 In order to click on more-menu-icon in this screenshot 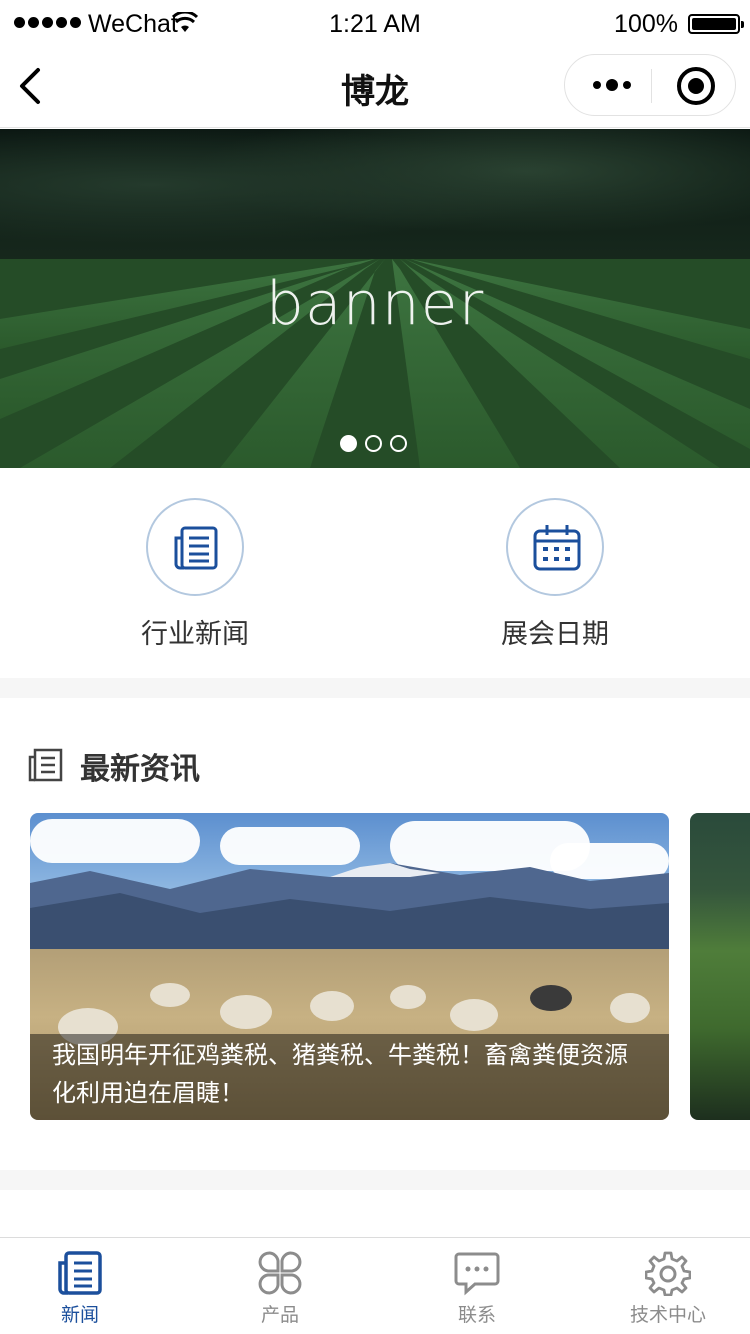, I will do `click(612, 85)`.